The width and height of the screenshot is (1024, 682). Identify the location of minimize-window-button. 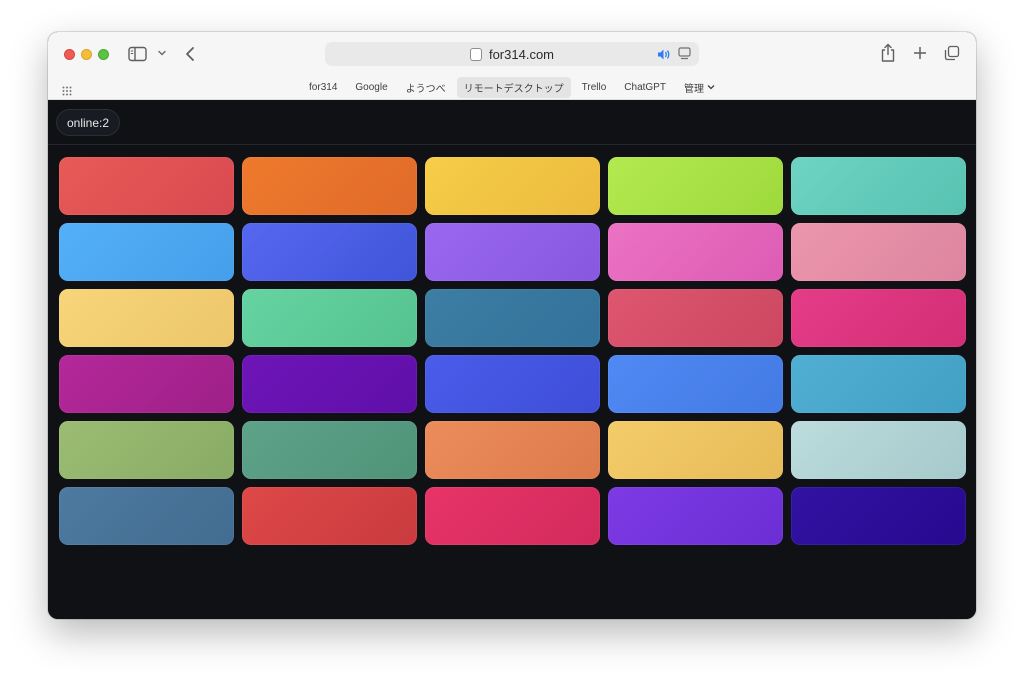
(86, 54).